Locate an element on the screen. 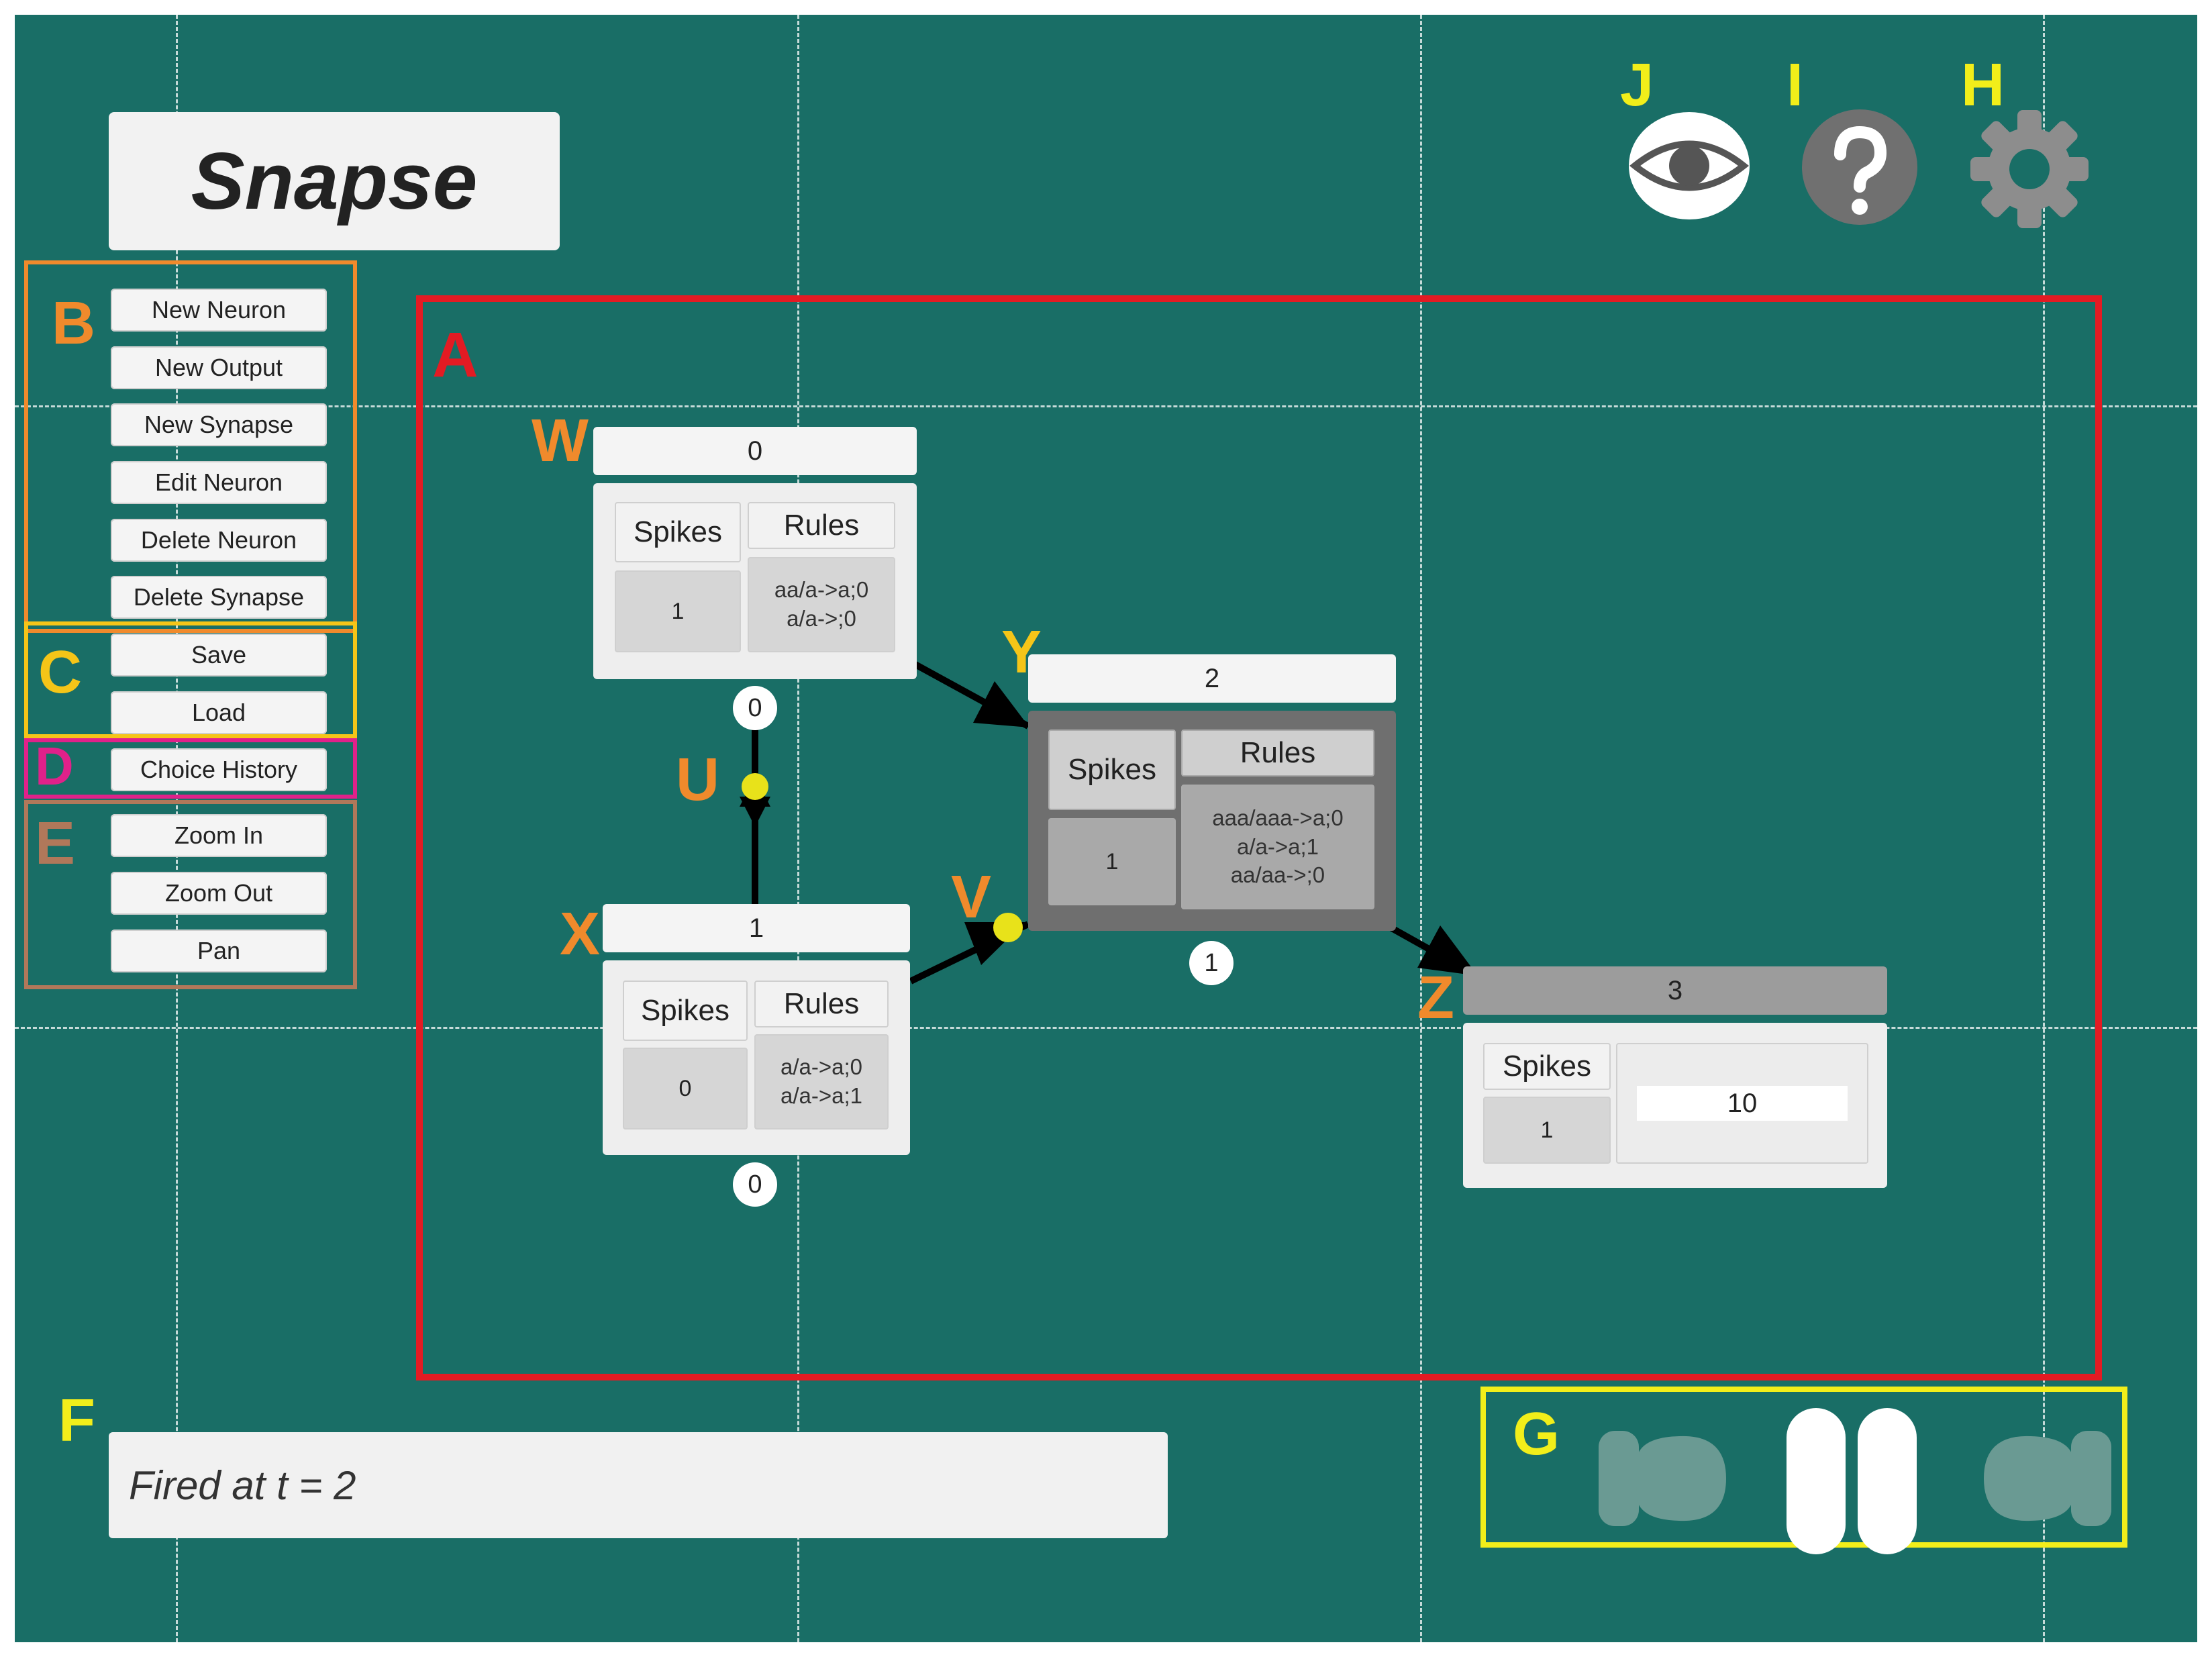  pause-icon is located at coordinates (1852, 1481).